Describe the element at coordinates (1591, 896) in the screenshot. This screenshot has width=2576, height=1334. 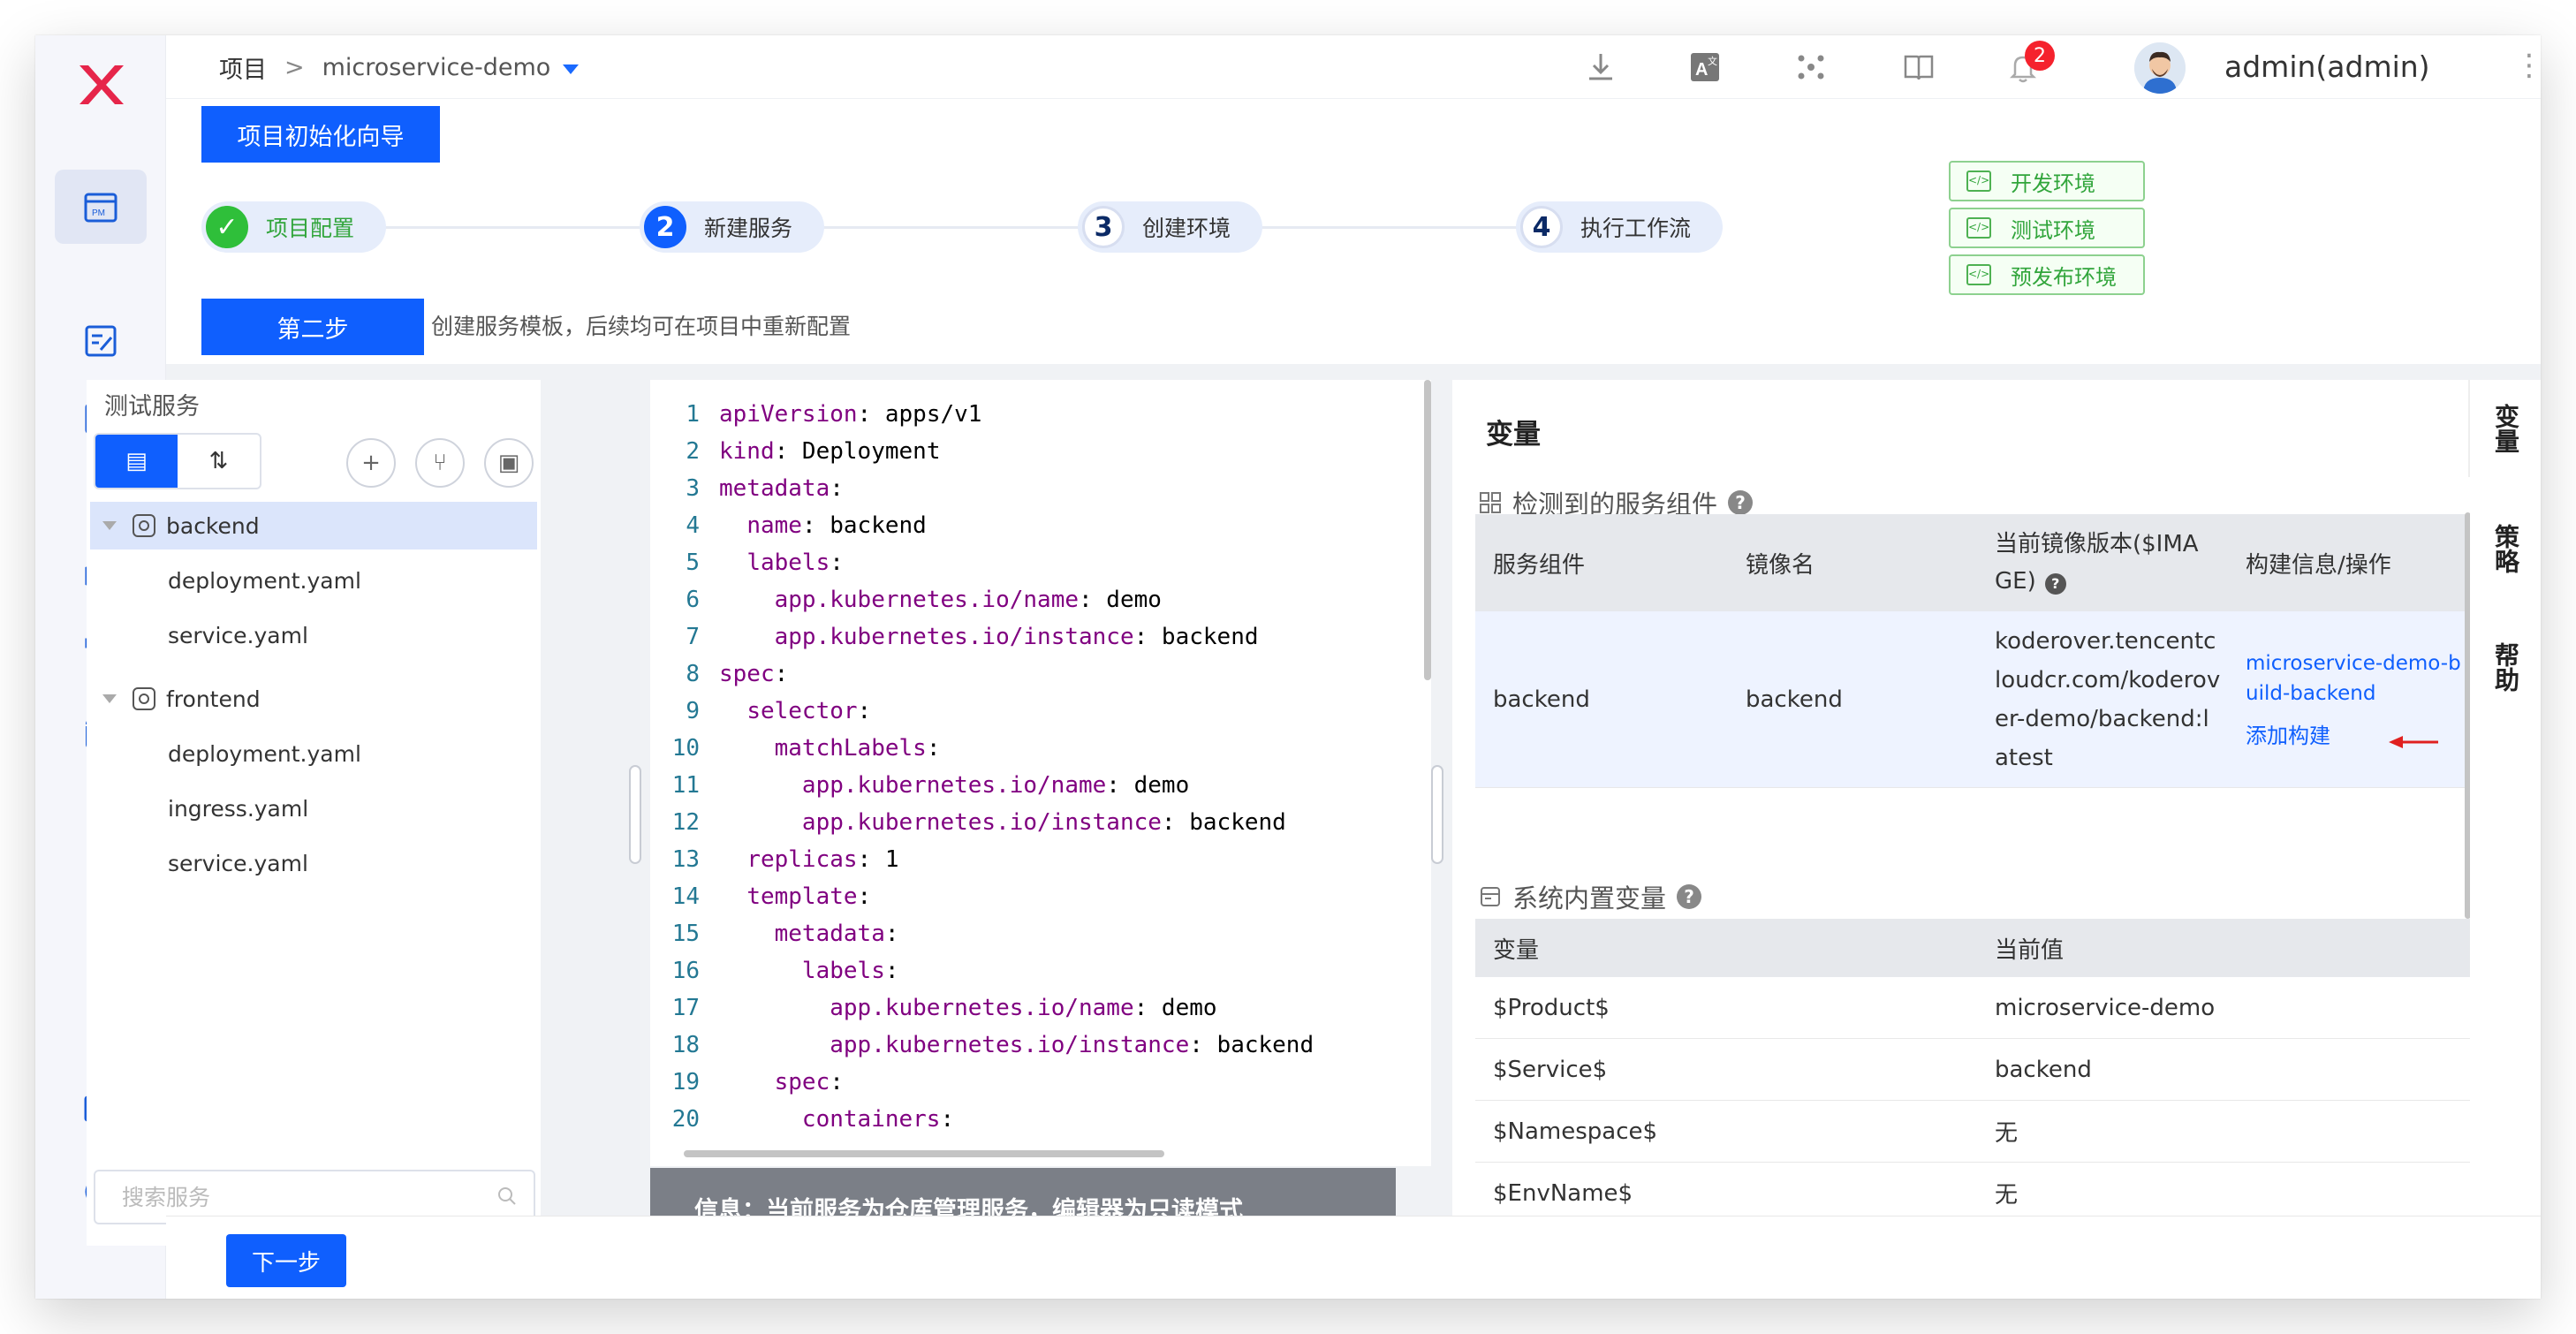
I see `system-vars-section-title: 系统内置变量 ?` at that location.